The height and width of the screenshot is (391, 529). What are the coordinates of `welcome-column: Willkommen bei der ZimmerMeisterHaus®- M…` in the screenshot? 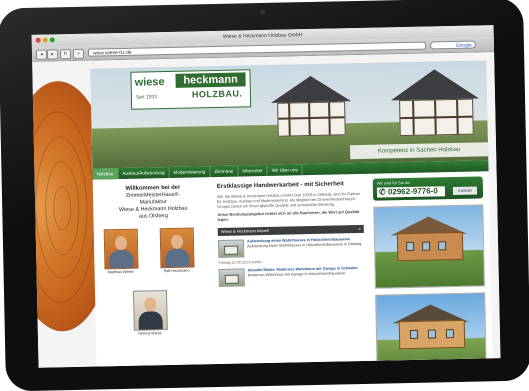 It's located at (155, 273).